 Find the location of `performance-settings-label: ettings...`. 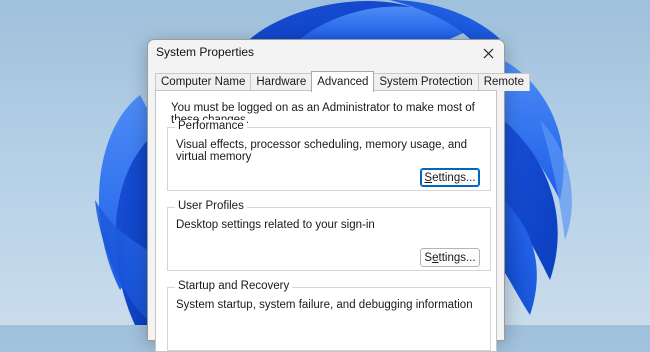

performance-settings-label: ettings... is located at coordinates (454, 178).